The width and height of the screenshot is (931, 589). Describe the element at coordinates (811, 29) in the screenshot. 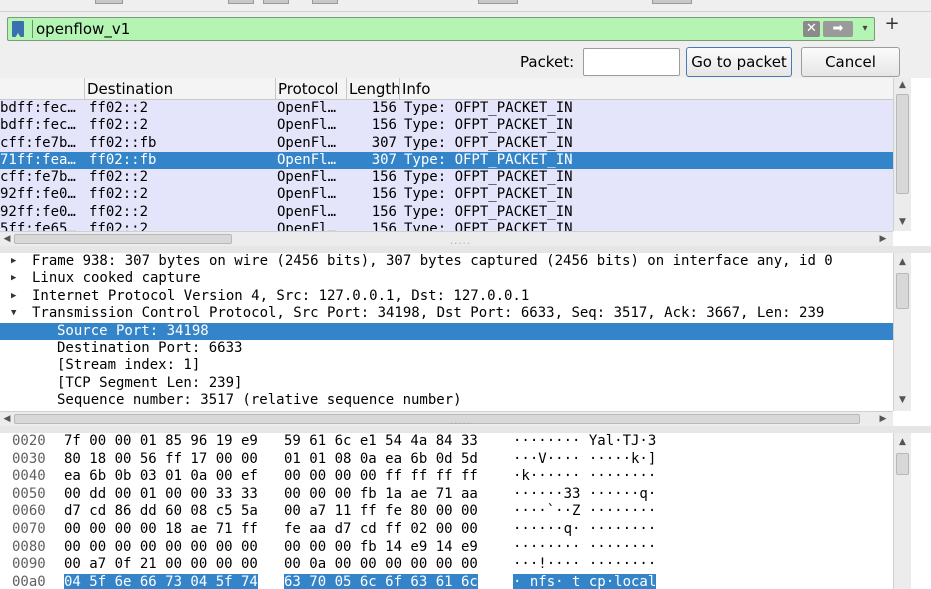

I see `clear-filter-icon: ✕` at that location.